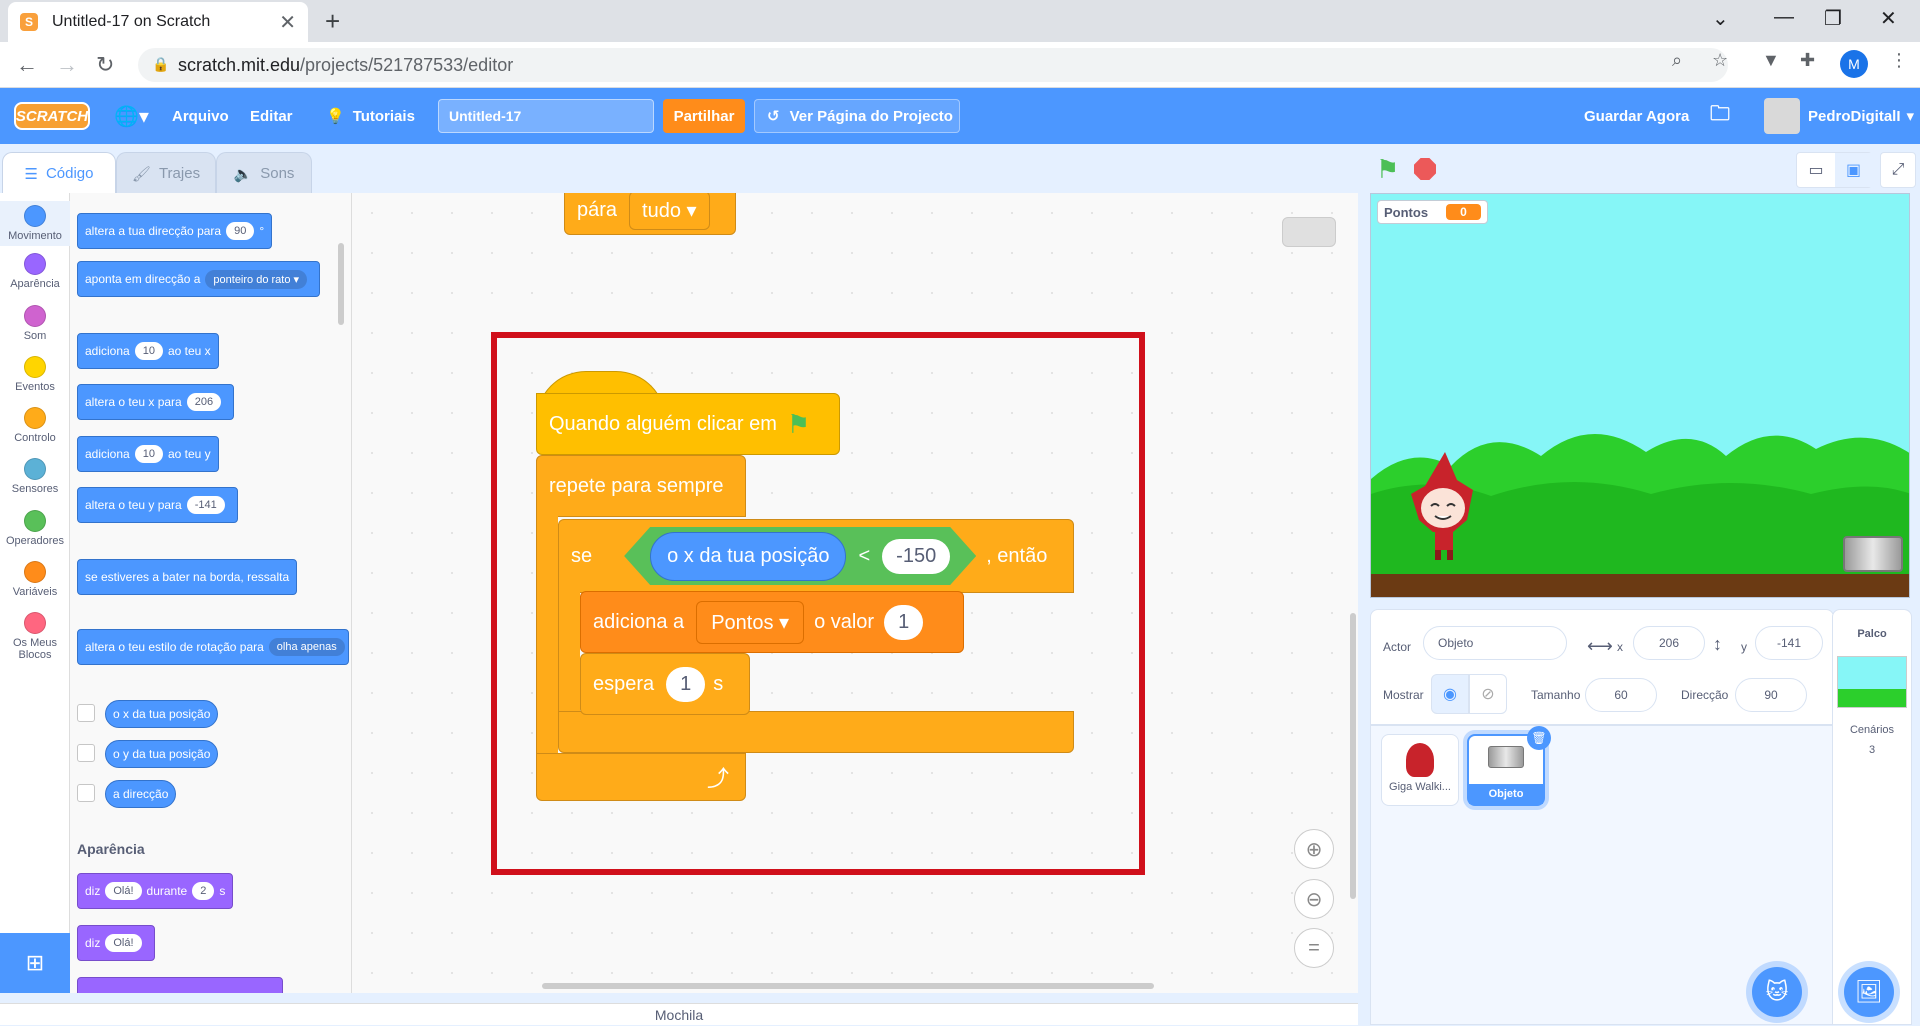 Image resolution: width=1920 pixels, height=1026 pixels. Describe the element at coordinates (86, 753) in the screenshot. I see `checkbox-y-position` at that location.